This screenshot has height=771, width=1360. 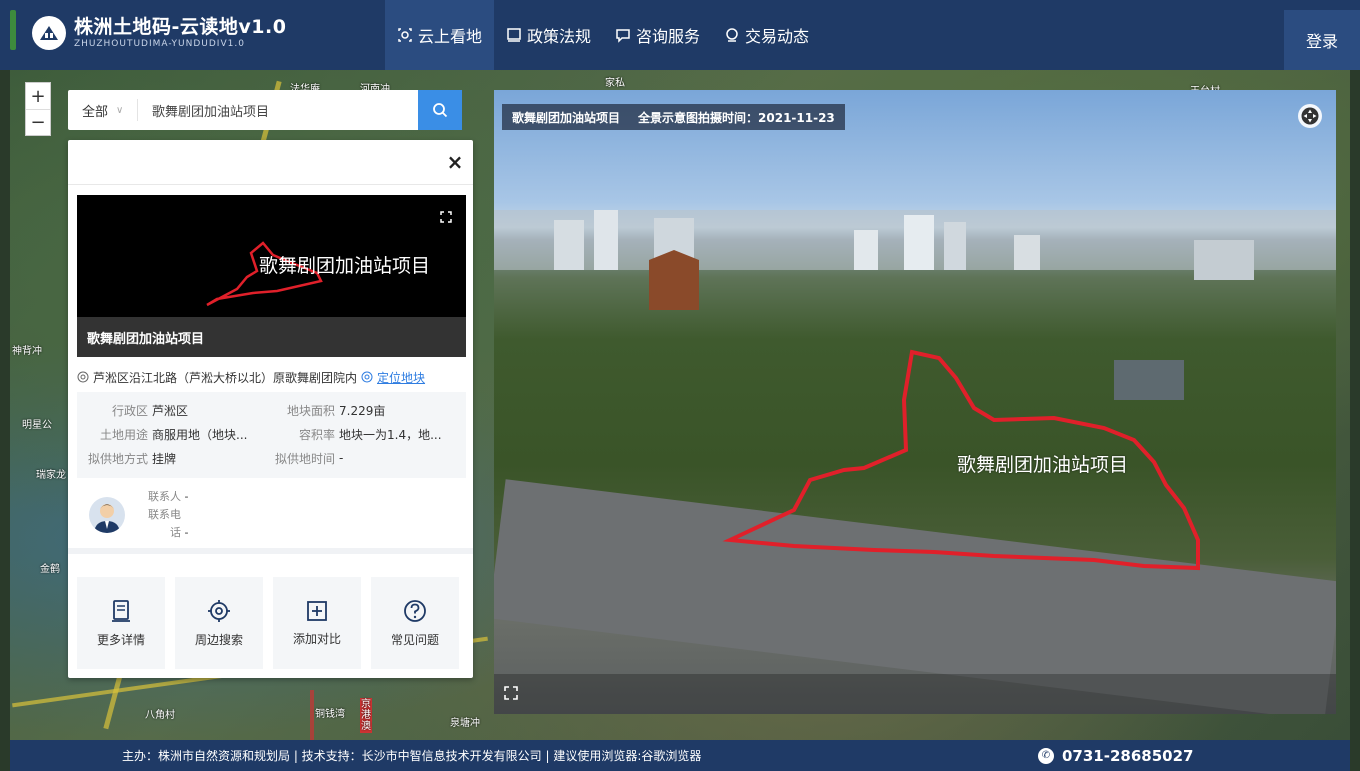 What do you see at coordinates (414, 639) in the screenshot?
I see `action-label: 常见问题` at bounding box center [414, 639].